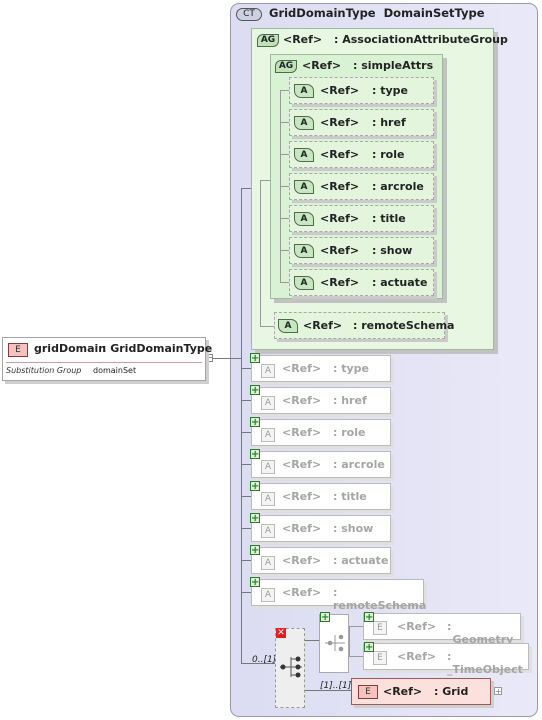  Describe the element at coordinates (322, 65) in the screenshot. I see `simple-attrs-ref: <Ref>` at that location.